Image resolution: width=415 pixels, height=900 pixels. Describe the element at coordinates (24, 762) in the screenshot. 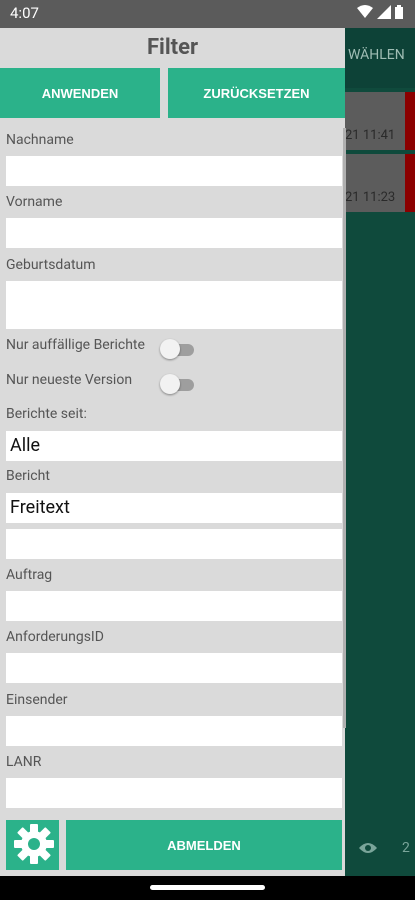

I see `lanr-label: LANR` at that location.